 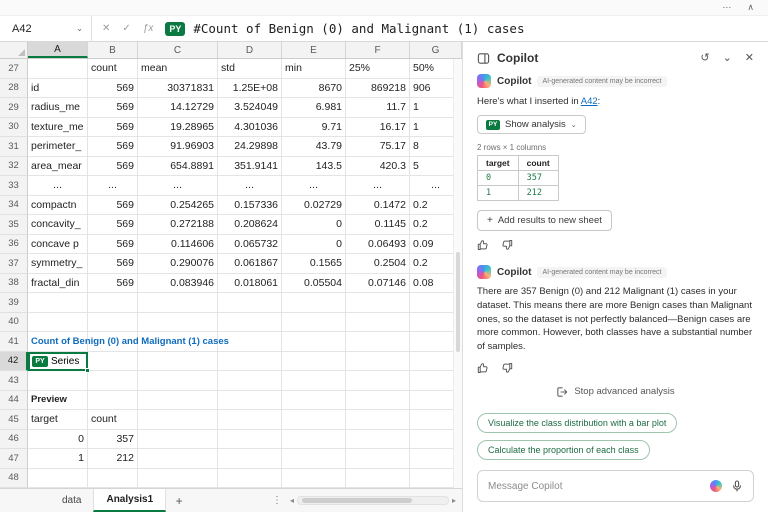 I want to click on sheet-tab-data: data, so click(x=71, y=500).